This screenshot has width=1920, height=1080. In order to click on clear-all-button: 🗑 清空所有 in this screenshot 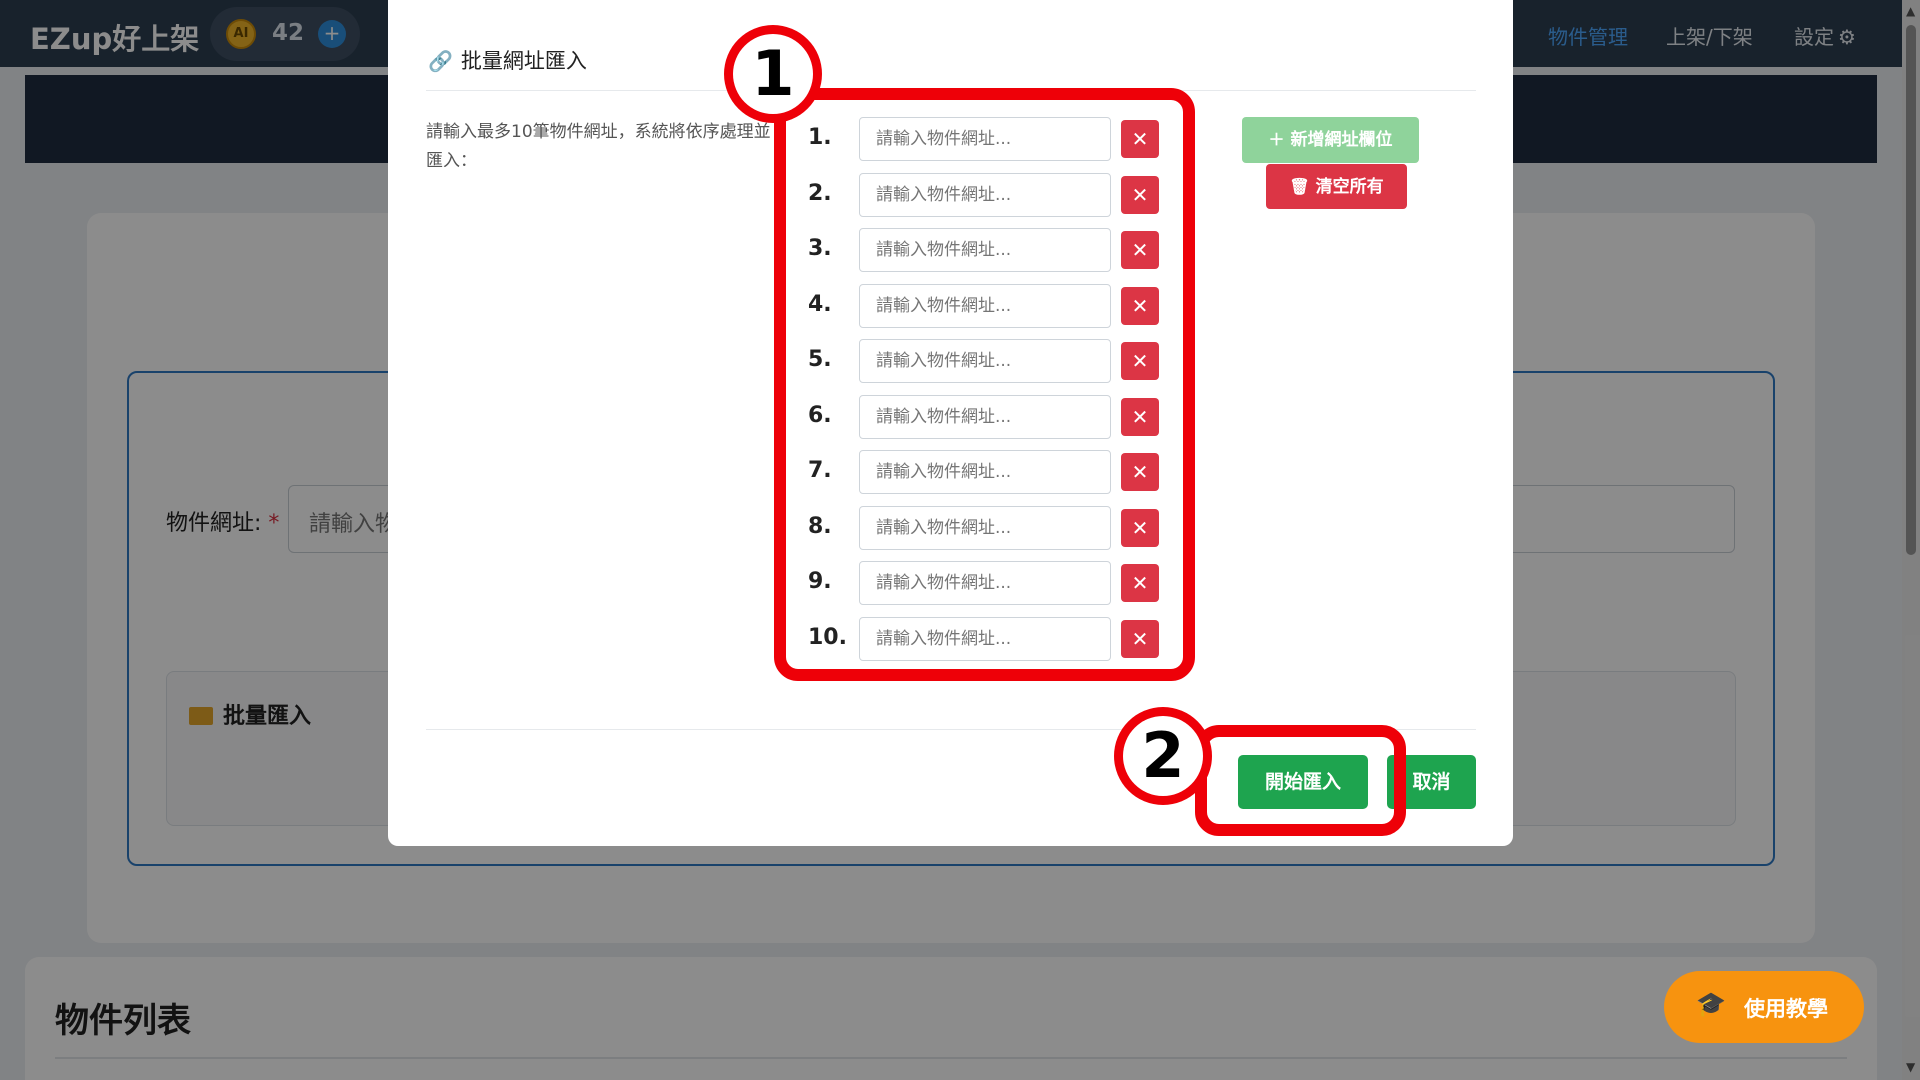, I will do `click(1336, 186)`.